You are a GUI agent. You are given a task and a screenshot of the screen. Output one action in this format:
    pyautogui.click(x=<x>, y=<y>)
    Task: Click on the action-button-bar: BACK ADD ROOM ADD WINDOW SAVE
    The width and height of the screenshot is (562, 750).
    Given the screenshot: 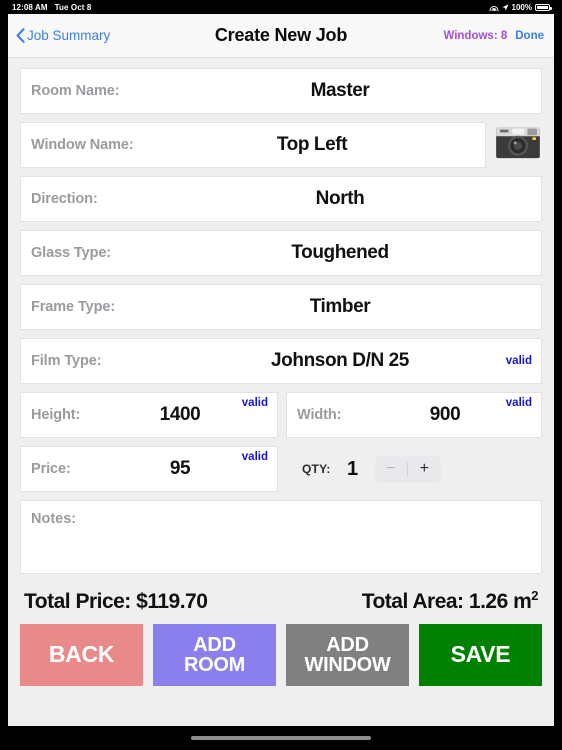 What is the action you would take?
    pyautogui.click(x=281, y=655)
    